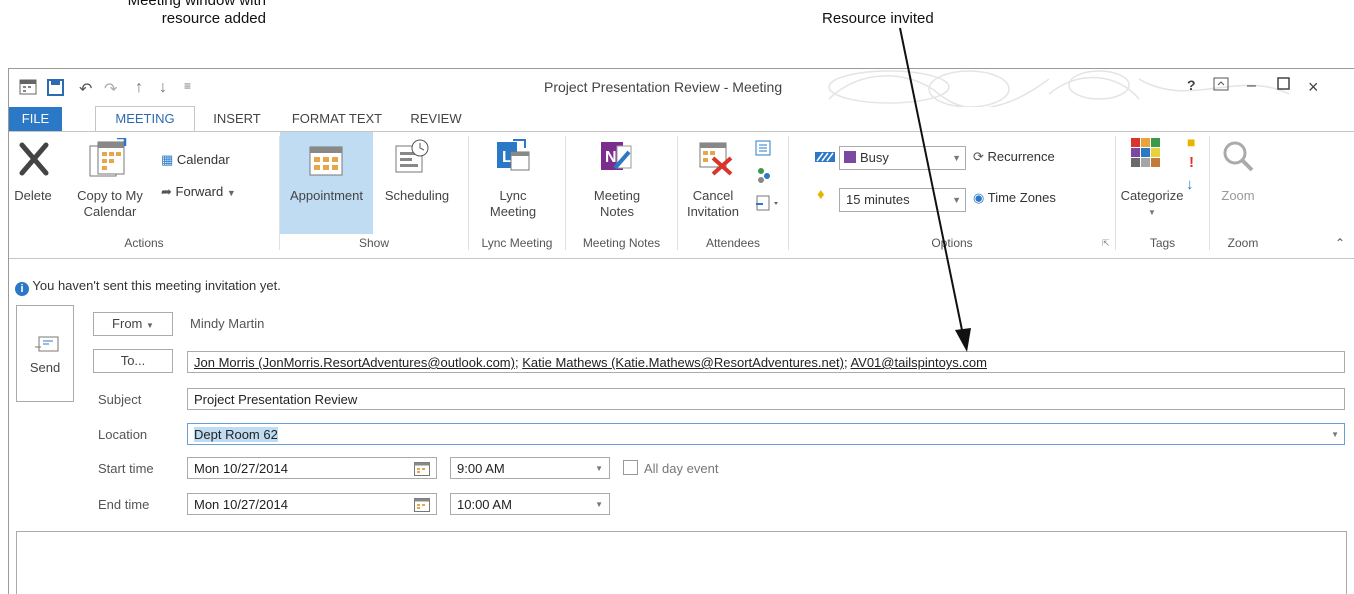  I want to click on recipient-resource: AV01@tailspintoys.com, so click(918, 362).